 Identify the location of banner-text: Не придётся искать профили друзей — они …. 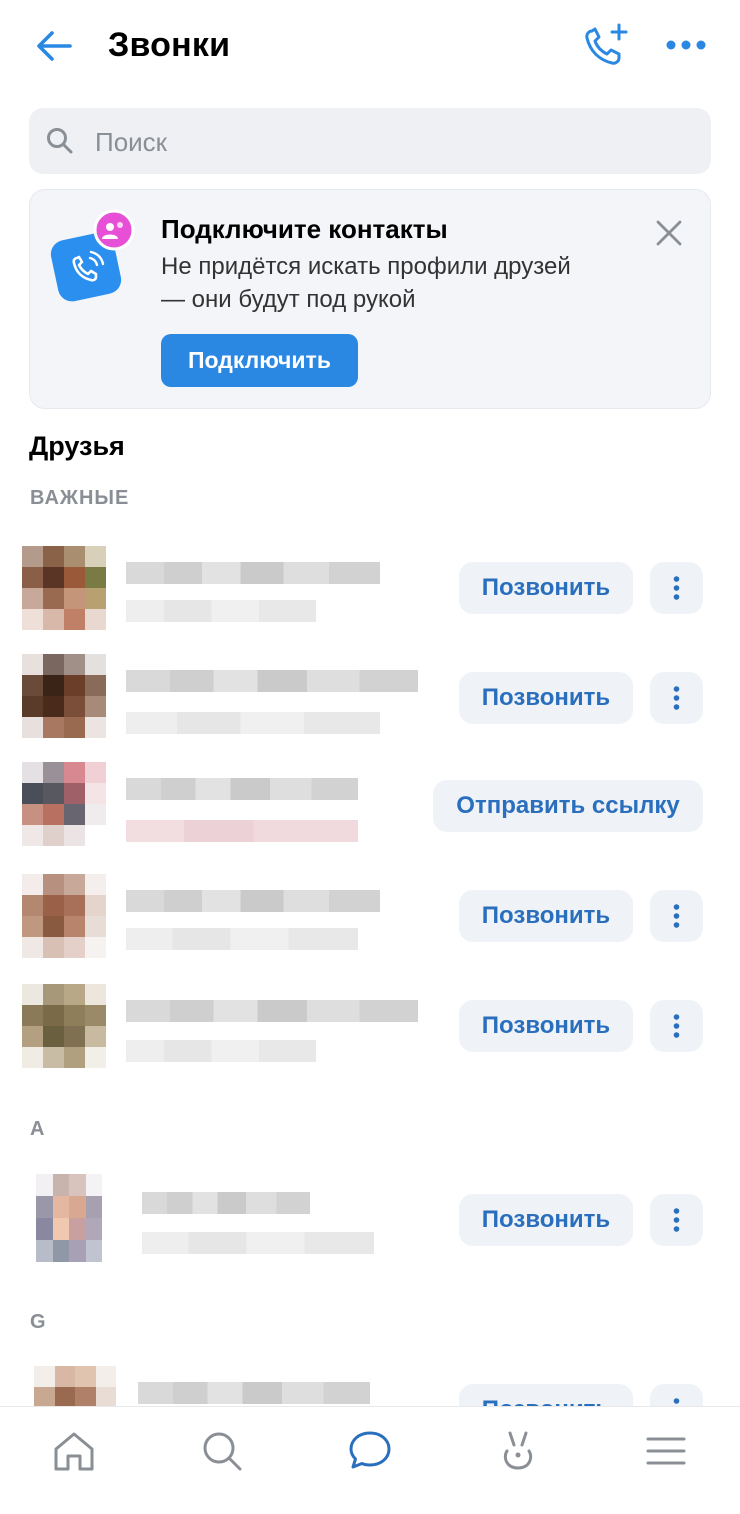
(366, 283).